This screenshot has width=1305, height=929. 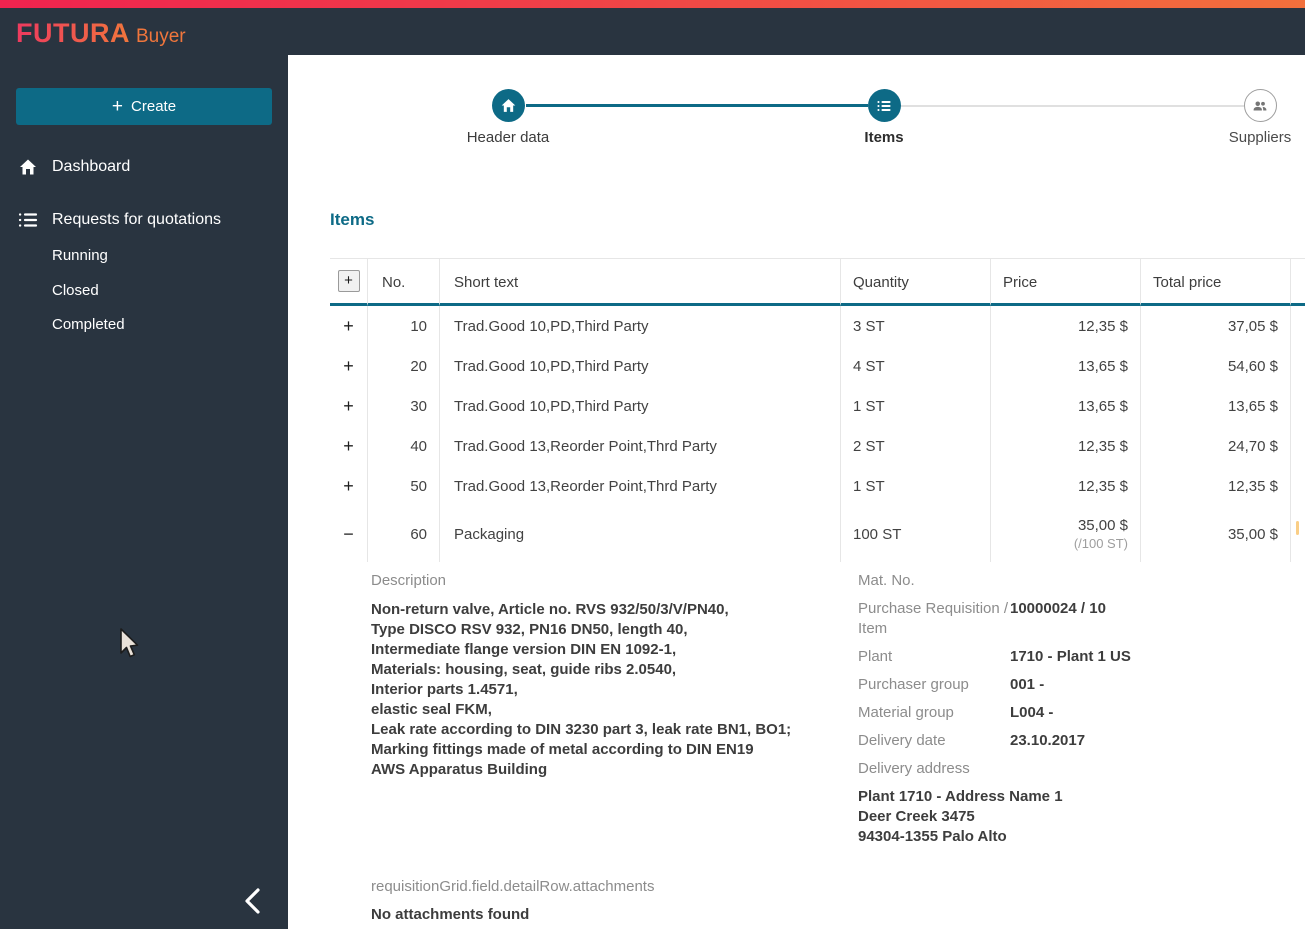 What do you see at coordinates (1066, 534) in the screenshot?
I see `cell-price: 35,00 $ (/100 ST)` at bounding box center [1066, 534].